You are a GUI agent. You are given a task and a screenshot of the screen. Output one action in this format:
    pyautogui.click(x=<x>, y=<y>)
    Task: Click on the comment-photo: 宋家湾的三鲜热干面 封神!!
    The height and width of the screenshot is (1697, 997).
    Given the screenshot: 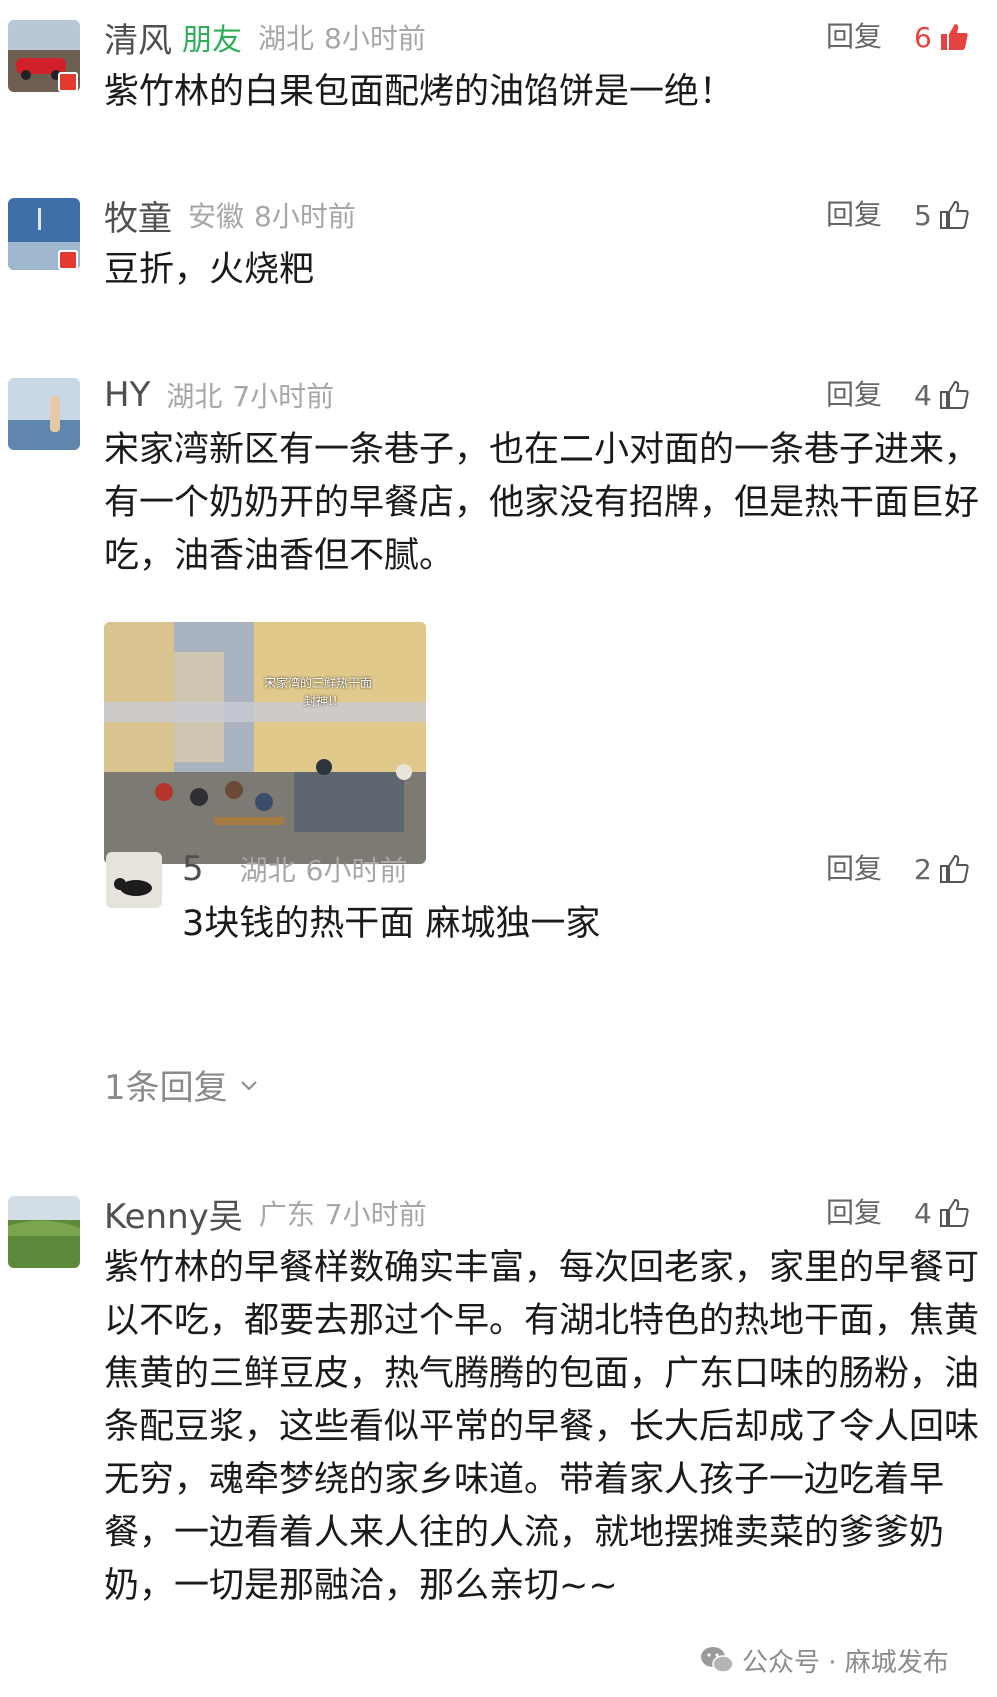 What is the action you would take?
    pyautogui.click(x=265, y=743)
    